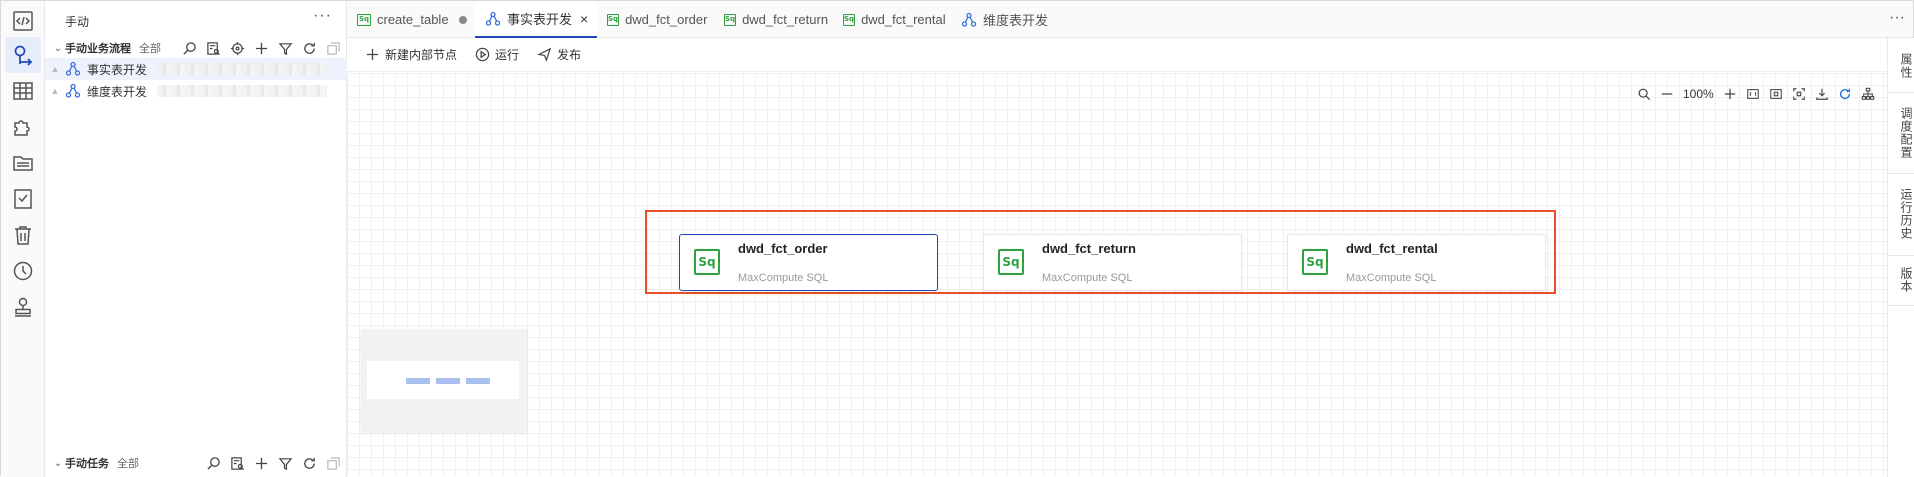 Image resolution: width=1914 pixels, height=477 pixels. What do you see at coordinates (785, 19) in the screenshot?
I see `tab-label: dwd_fct_return` at bounding box center [785, 19].